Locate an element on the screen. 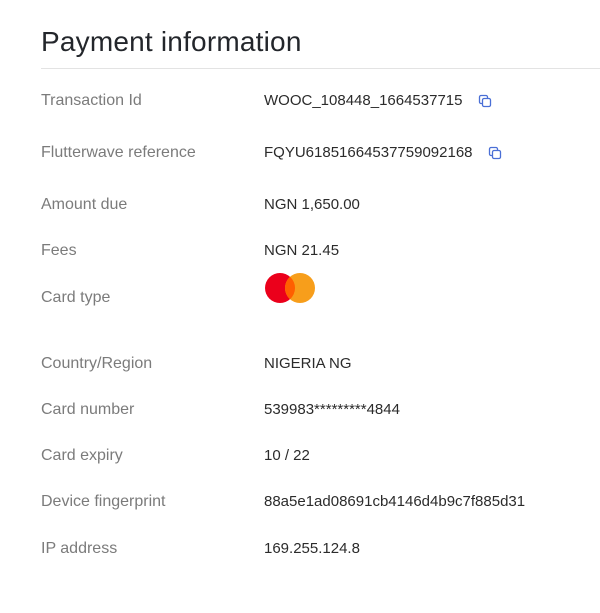  ip-address-label: IP address is located at coordinates (79, 548).